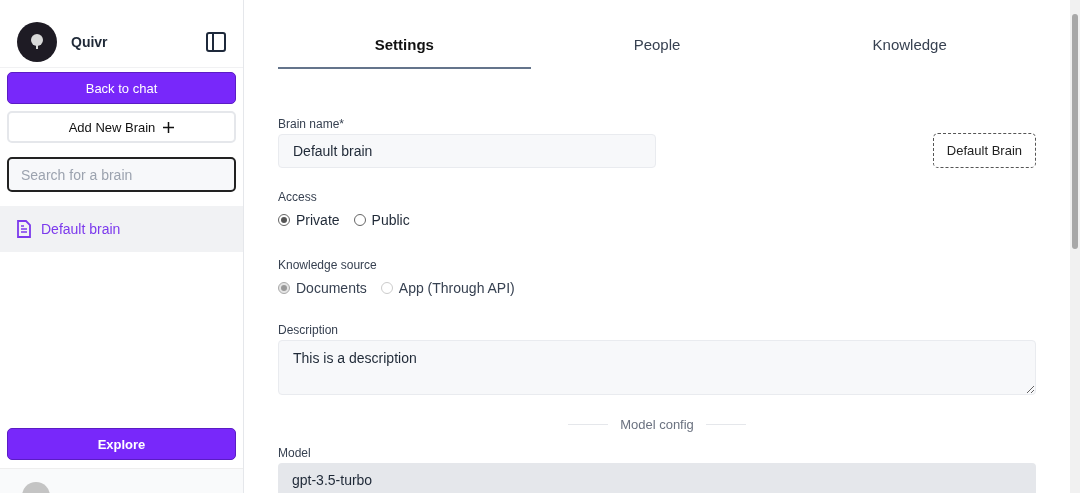 This screenshot has height=493, width=1080. Describe the element at coordinates (24, 229) in the screenshot. I see `document-icon` at that location.